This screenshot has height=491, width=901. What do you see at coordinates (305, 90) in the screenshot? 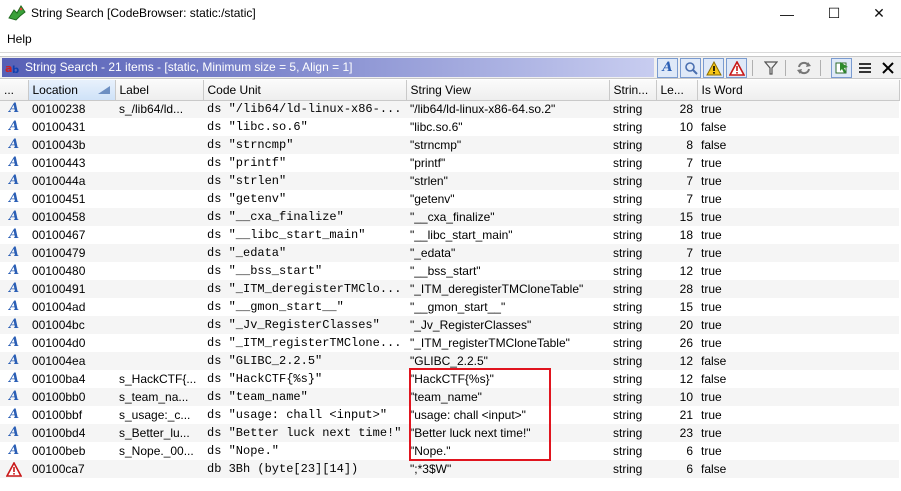
I see `column-header-code-unit: Code Unit` at bounding box center [305, 90].